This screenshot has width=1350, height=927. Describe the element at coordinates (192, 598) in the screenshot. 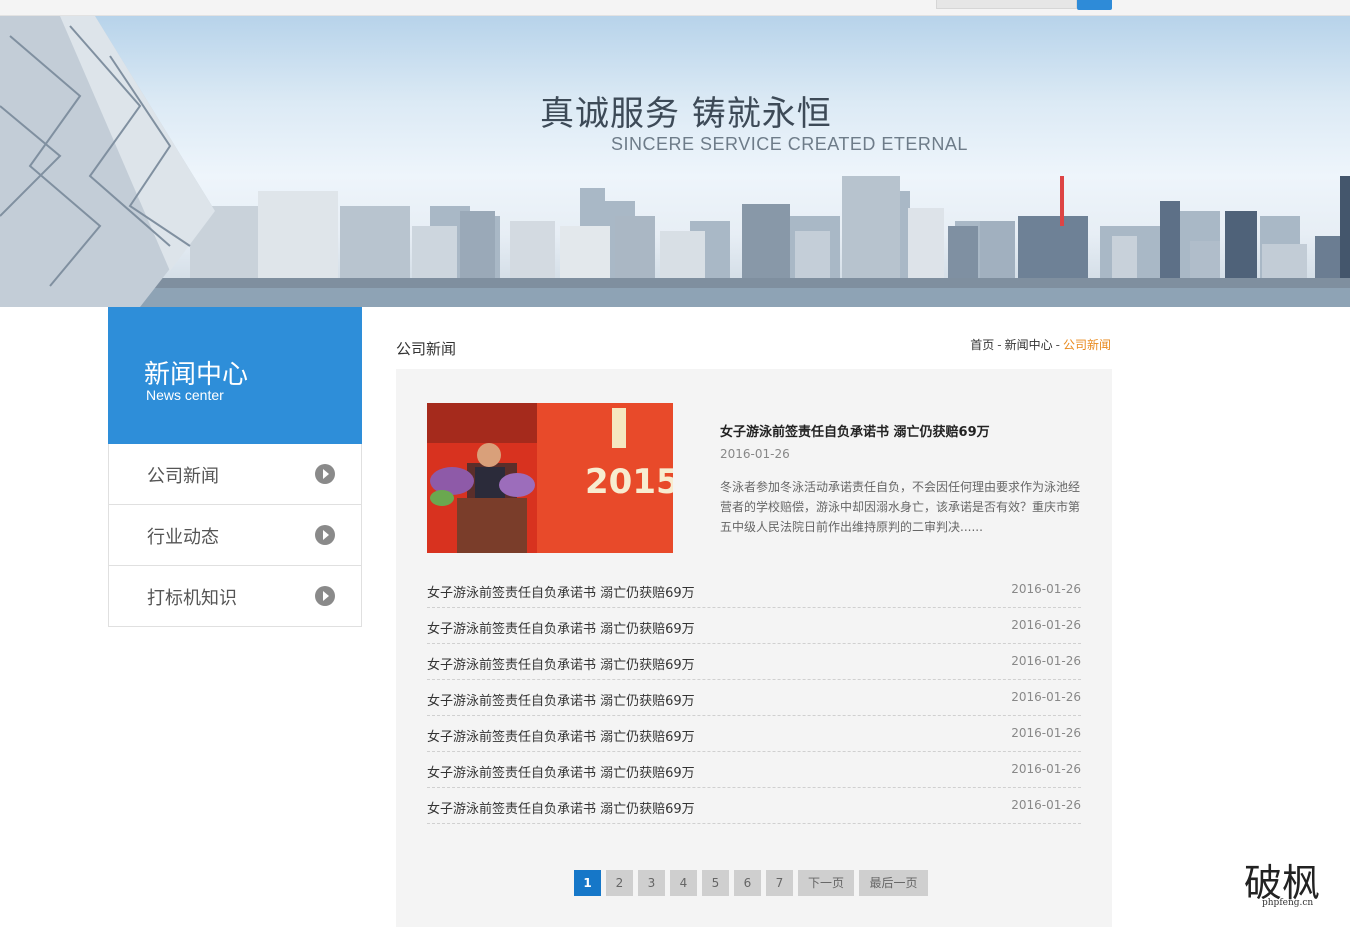

I see `sidebar-item-label: 打标机知识` at that location.